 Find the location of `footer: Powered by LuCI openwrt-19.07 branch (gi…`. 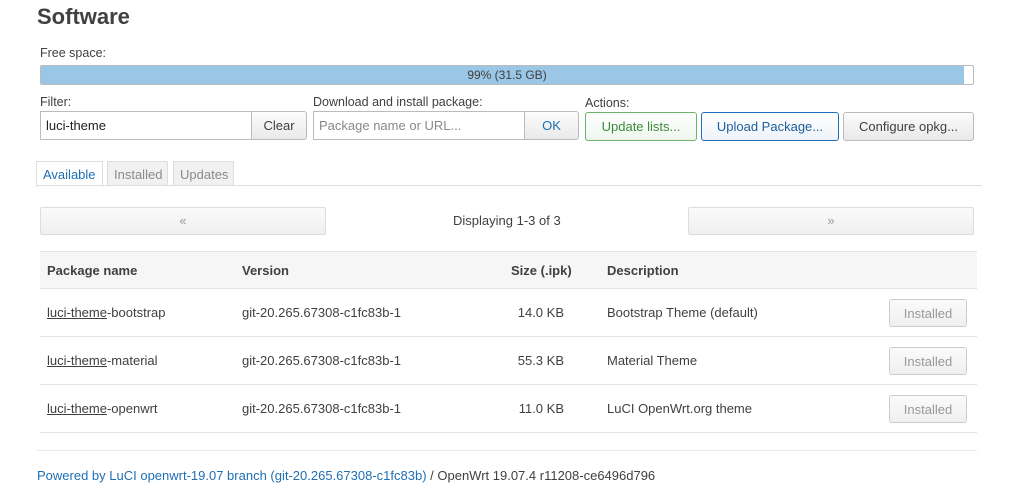

footer: Powered by LuCI openwrt-19.07 branch (gi… is located at coordinates (346, 475).